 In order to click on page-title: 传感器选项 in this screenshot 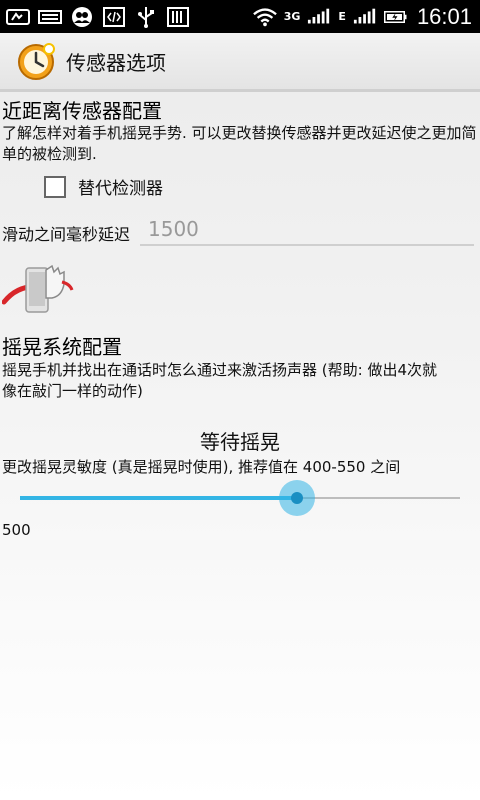, I will do `click(116, 62)`.